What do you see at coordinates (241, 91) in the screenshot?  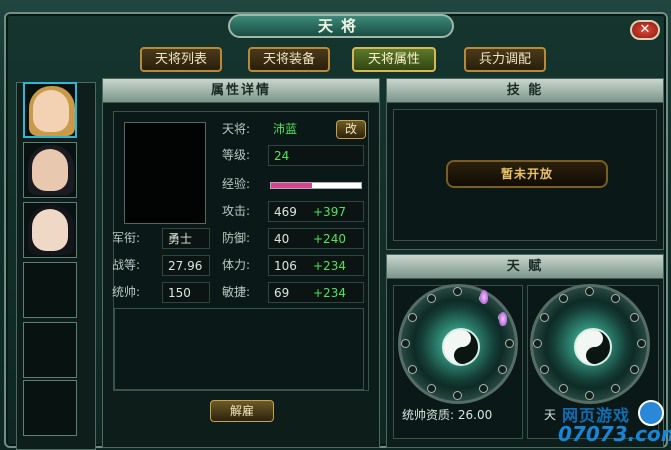 I see `attribute-panel-header: 属性详情` at bounding box center [241, 91].